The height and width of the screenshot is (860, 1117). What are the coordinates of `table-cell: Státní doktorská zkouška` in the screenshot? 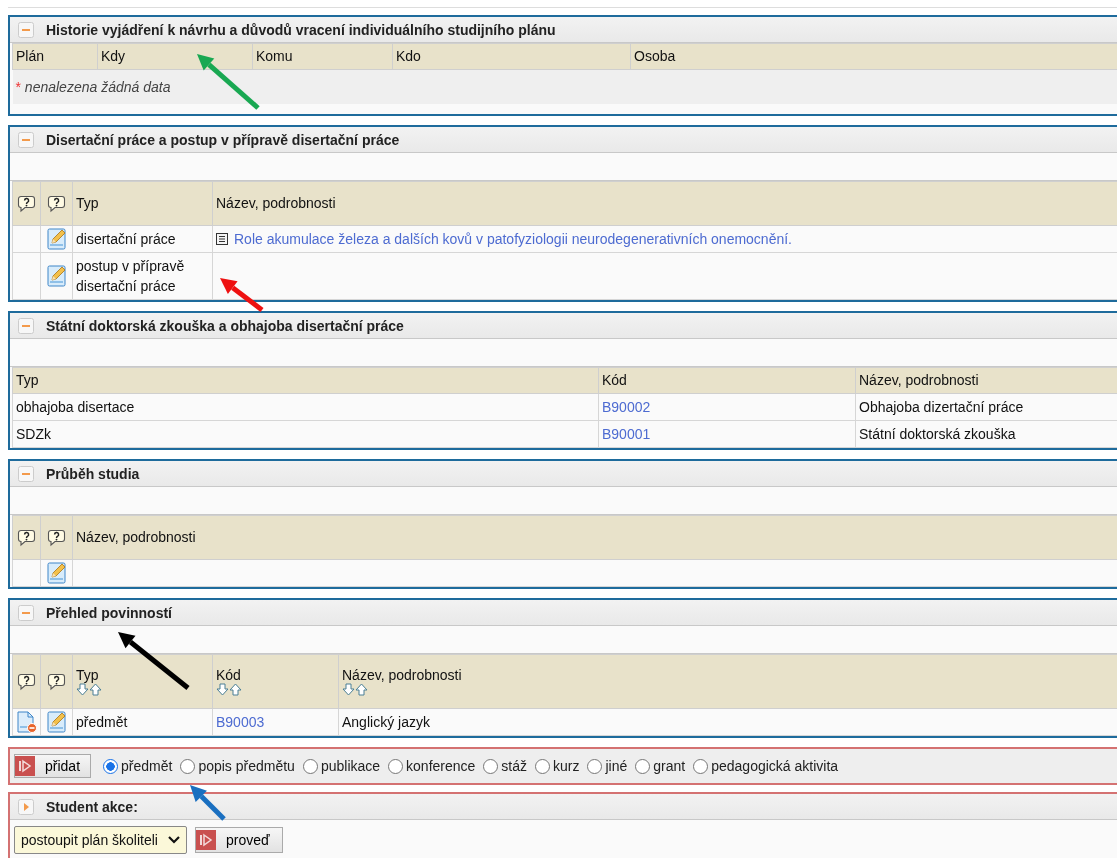 It's located at (986, 434).